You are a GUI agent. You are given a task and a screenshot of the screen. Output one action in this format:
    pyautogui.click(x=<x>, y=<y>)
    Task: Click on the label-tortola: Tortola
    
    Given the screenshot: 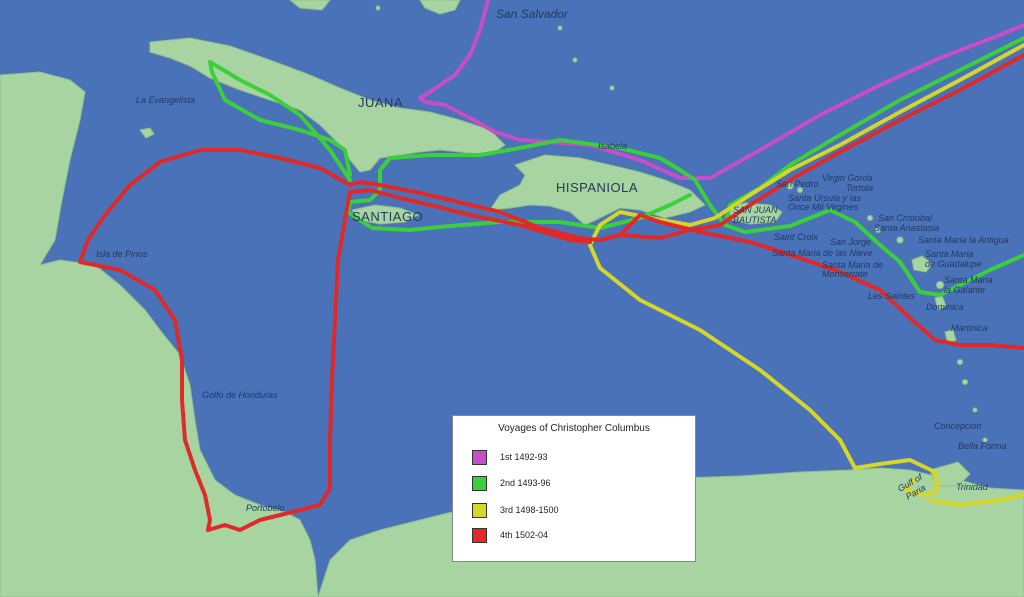 What is the action you would take?
    pyautogui.click(x=859, y=188)
    